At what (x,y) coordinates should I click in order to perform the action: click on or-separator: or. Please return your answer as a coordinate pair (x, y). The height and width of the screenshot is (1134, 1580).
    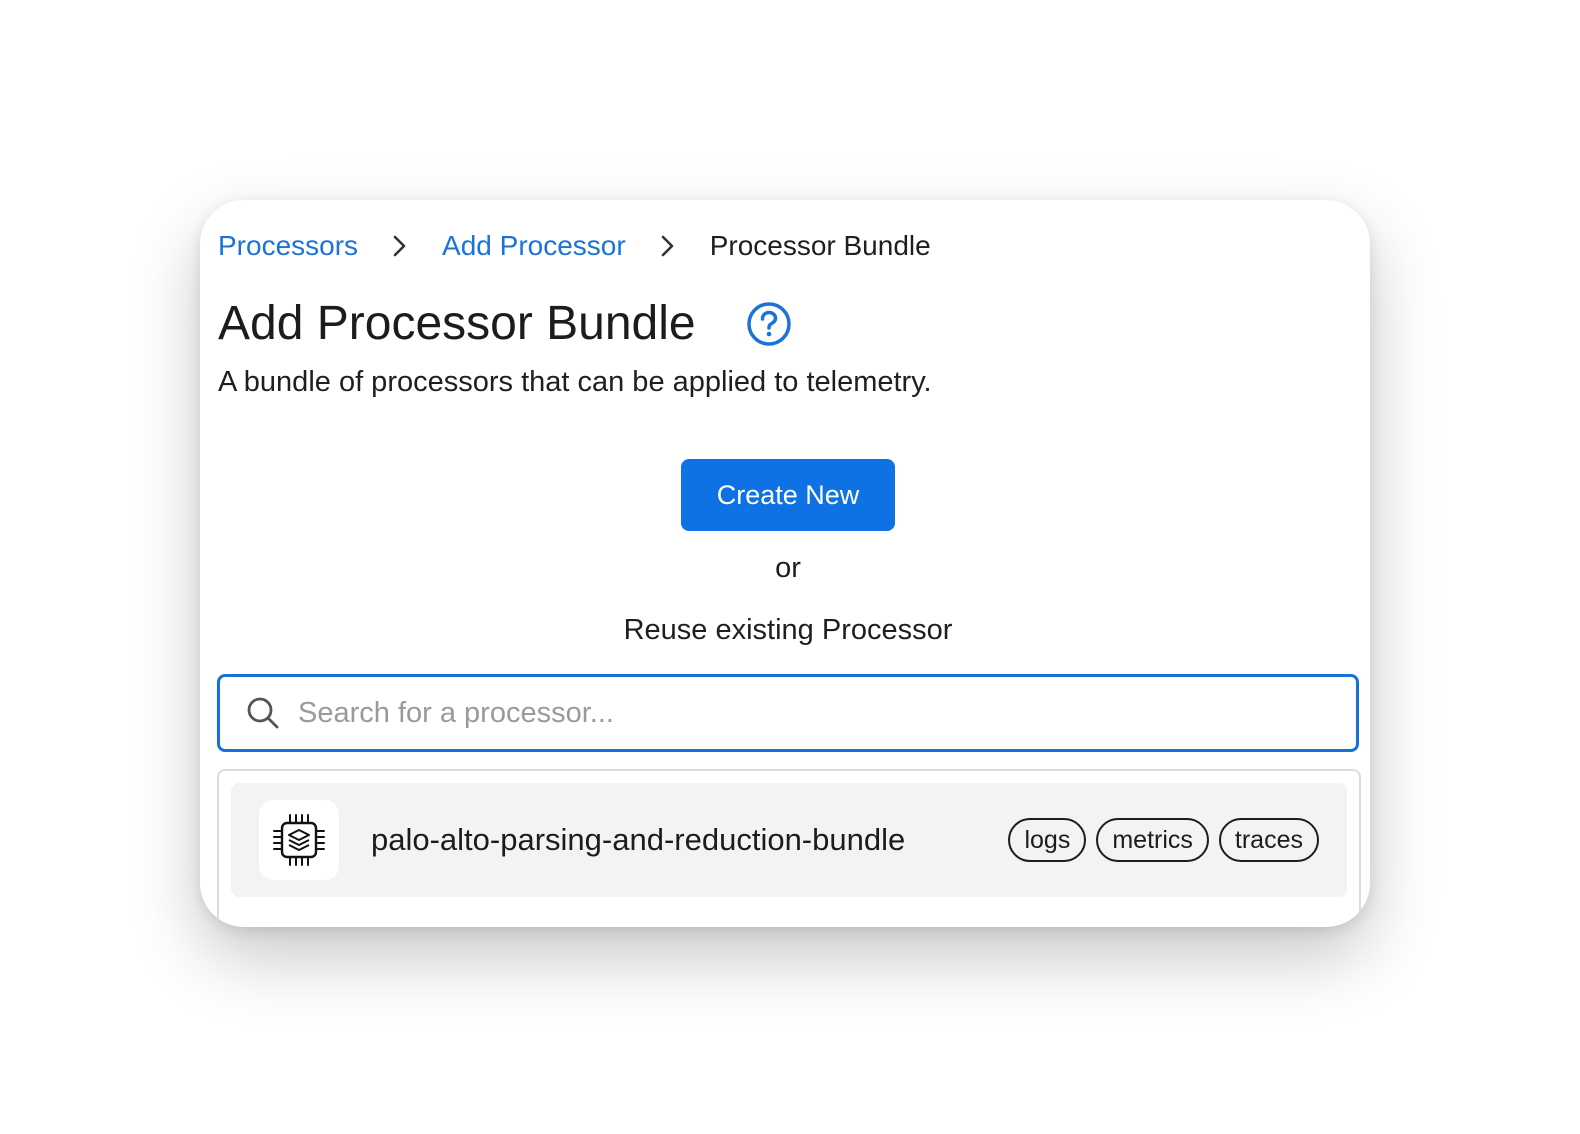
    Looking at the image, I should click on (788, 568).